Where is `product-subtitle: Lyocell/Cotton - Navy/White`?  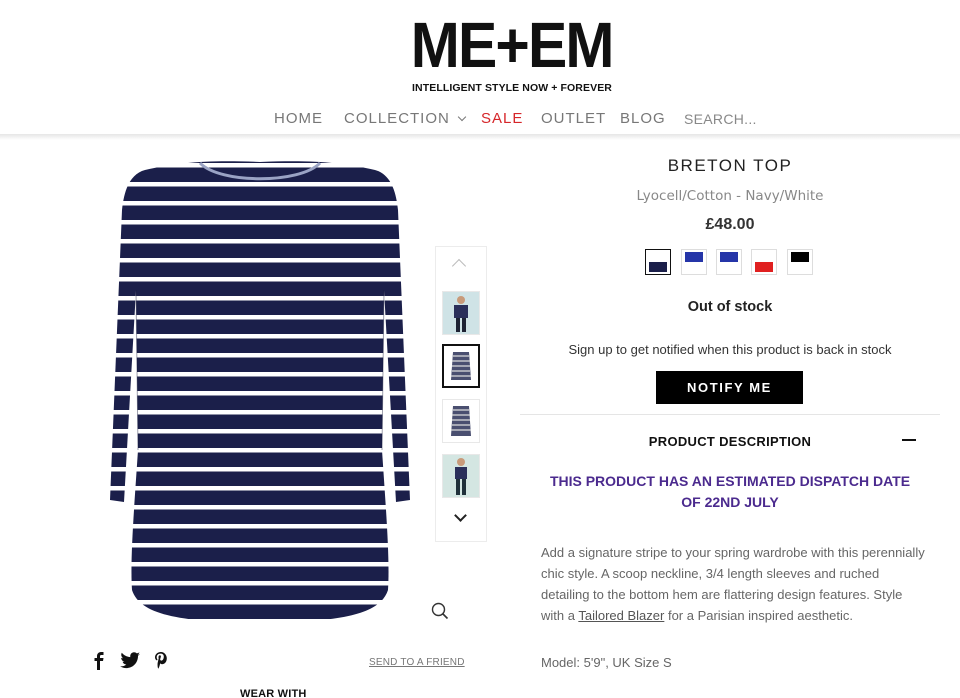
product-subtitle: Lyocell/Cotton - Navy/White is located at coordinates (730, 196).